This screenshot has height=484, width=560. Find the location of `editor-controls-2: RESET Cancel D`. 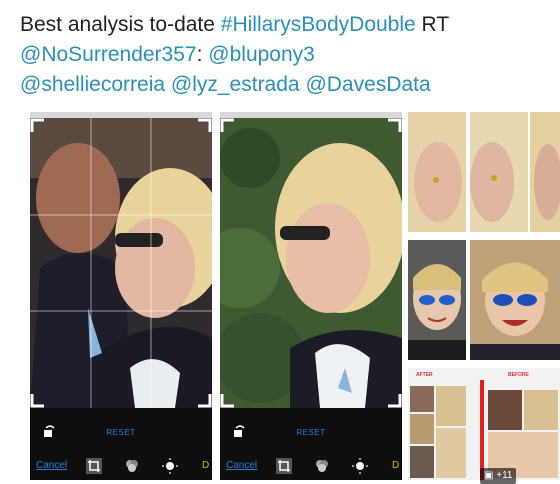

editor-controls-2: RESET Cancel D is located at coordinates (311, 444).